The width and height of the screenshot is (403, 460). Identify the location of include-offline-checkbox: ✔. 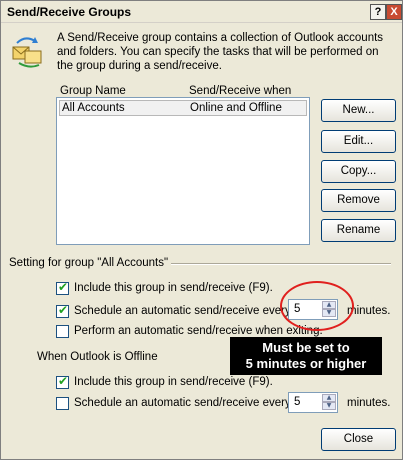
(62, 381).